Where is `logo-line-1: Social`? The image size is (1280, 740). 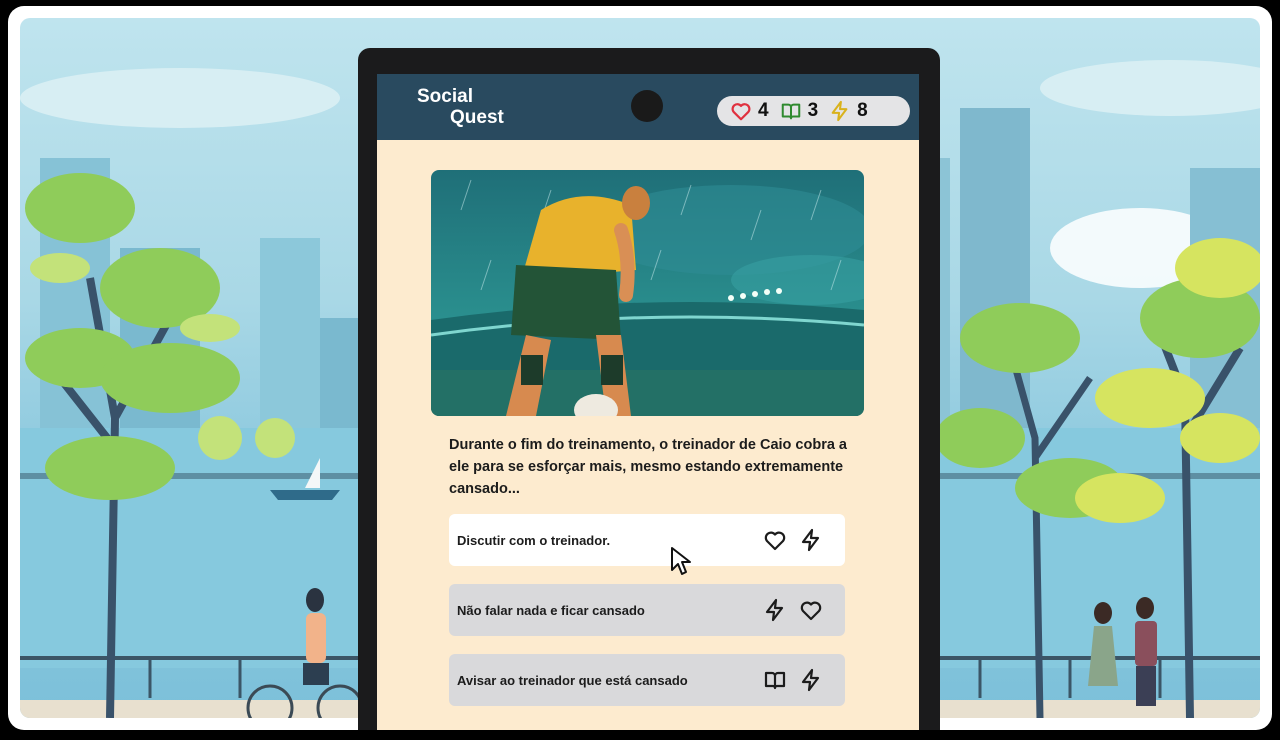
logo-line-1: Social is located at coordinates (445, 96).